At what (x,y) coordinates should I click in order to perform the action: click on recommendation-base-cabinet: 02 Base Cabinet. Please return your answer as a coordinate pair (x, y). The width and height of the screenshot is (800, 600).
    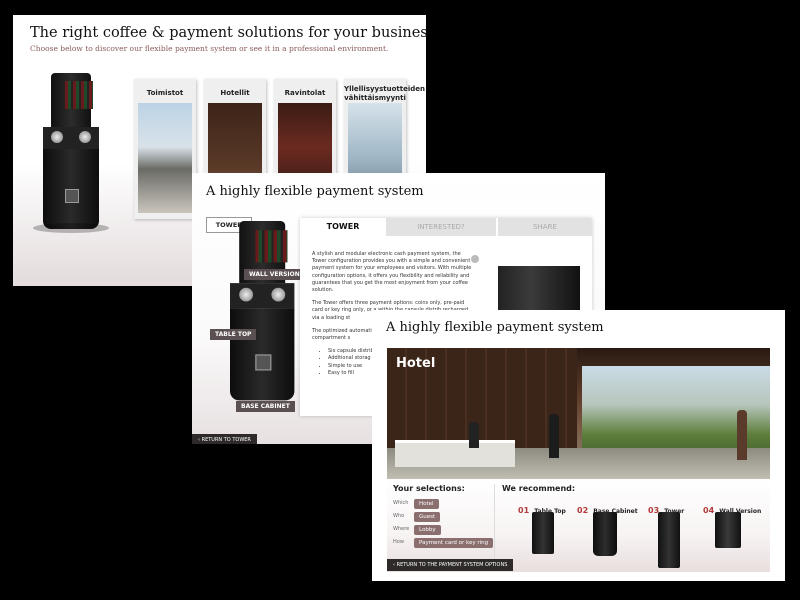
    Looking at the image, I should click on (609, 527).